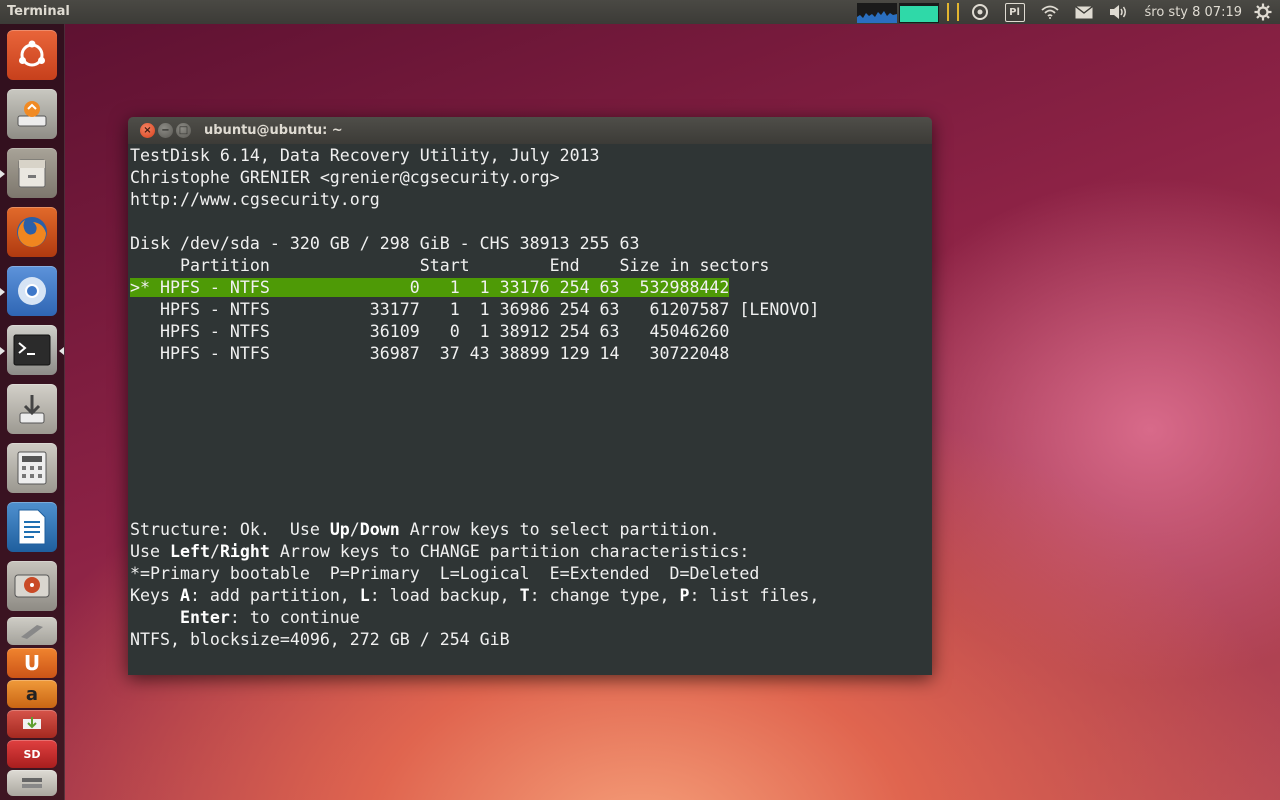 This screenshot has width=1280, height=800. I want to click on window-title: ubuntu@ubuntu: ~, so click(273, 130).